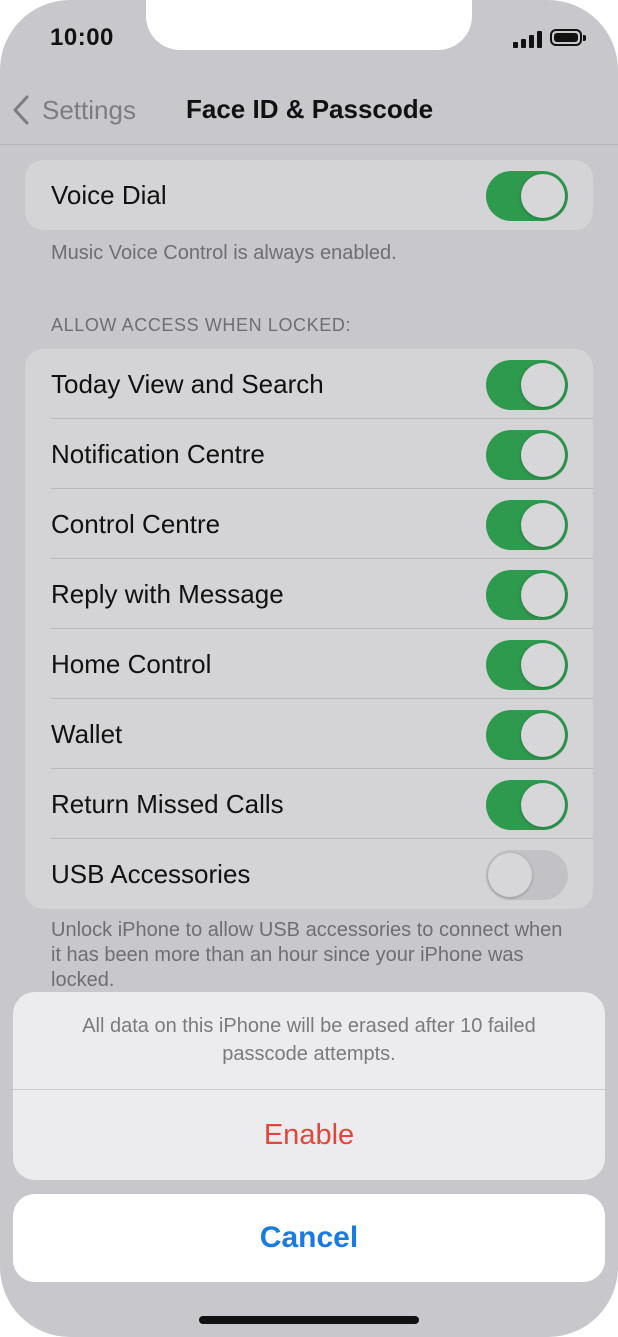 This screenshot has width=618, height=1337. What do you see at coordinates (82, 37) in the screenshot?
I see `status-time: 10:00` at bounding box center [82, 37].